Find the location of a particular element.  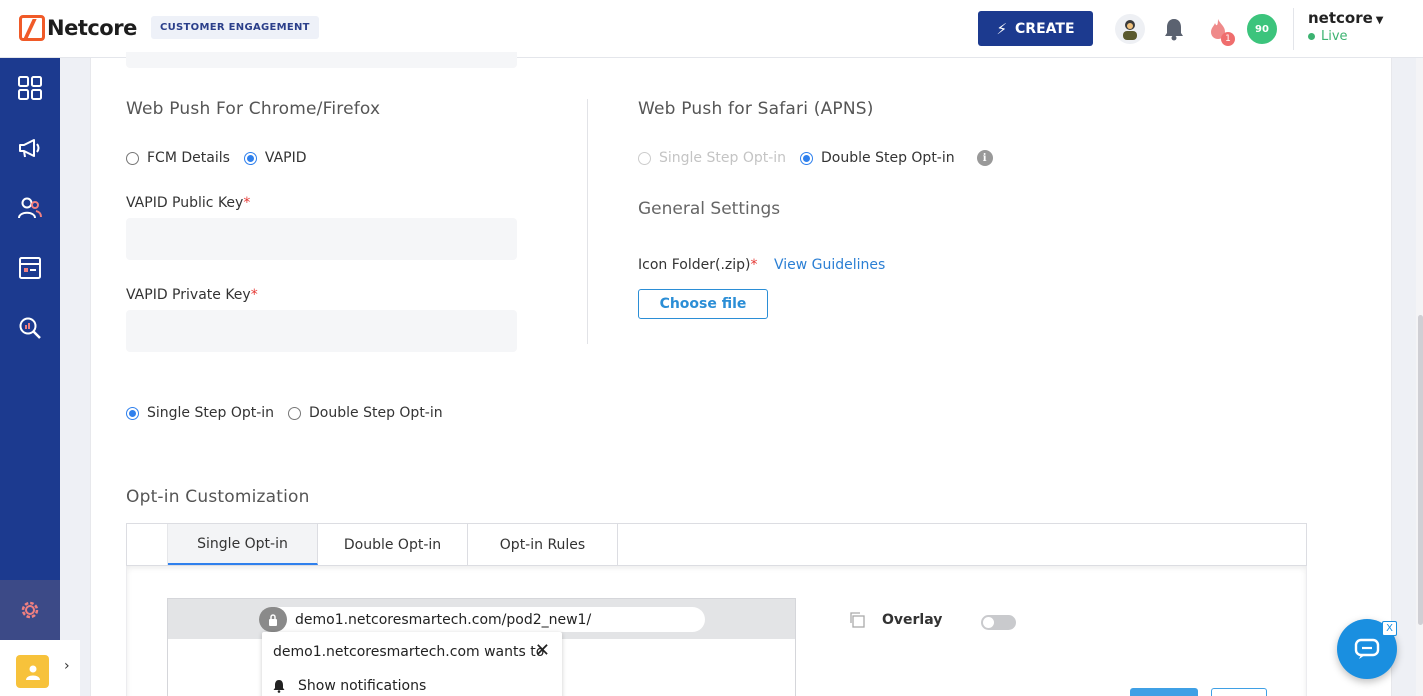

previous-field is located at coordinates (321, 60).